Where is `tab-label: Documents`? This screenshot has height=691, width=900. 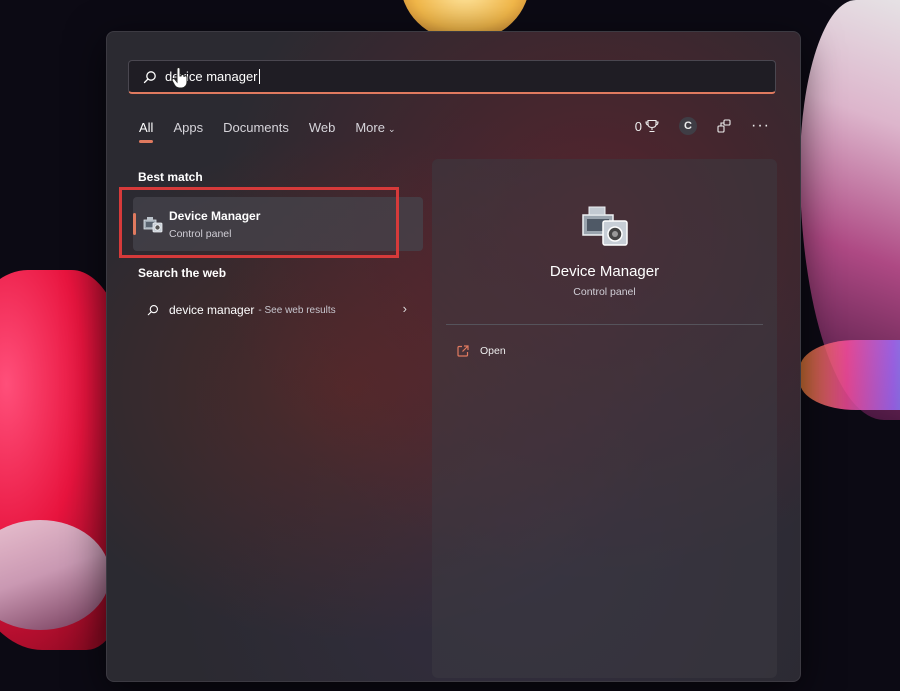 tab-label: Documents is located at coordinates (256, 127).